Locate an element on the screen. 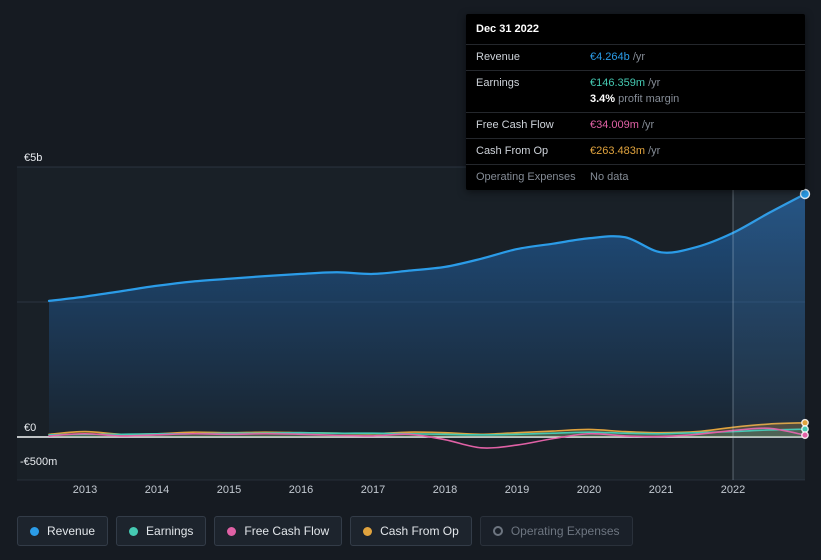  tooltip-row-revenue: Revenue €4.264b /yr is located at coordinates (635, 57).